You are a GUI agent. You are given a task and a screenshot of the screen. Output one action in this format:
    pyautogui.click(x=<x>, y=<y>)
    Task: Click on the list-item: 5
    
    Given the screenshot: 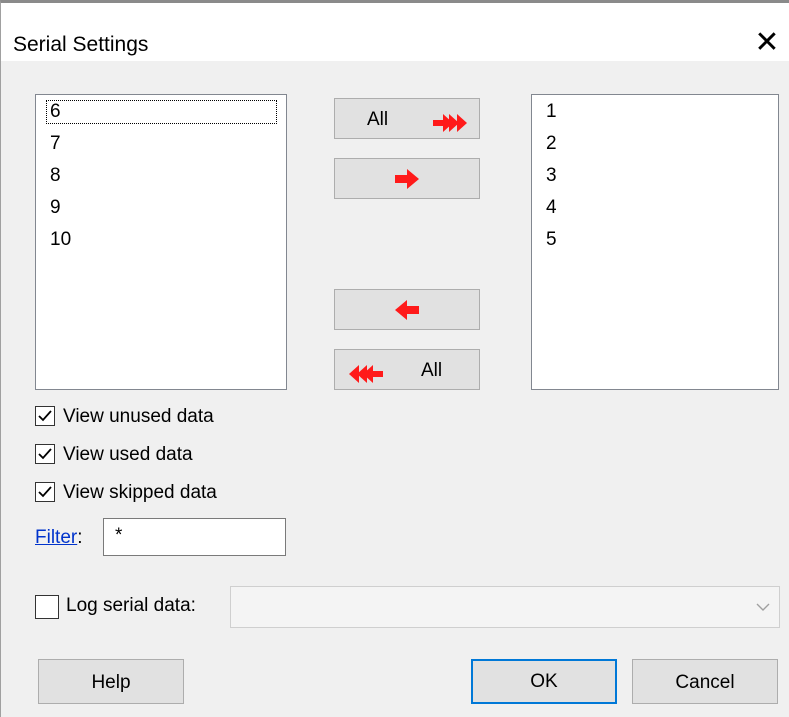 What is the action you would take?
    pyautogui.click(x=551, y=240)
    